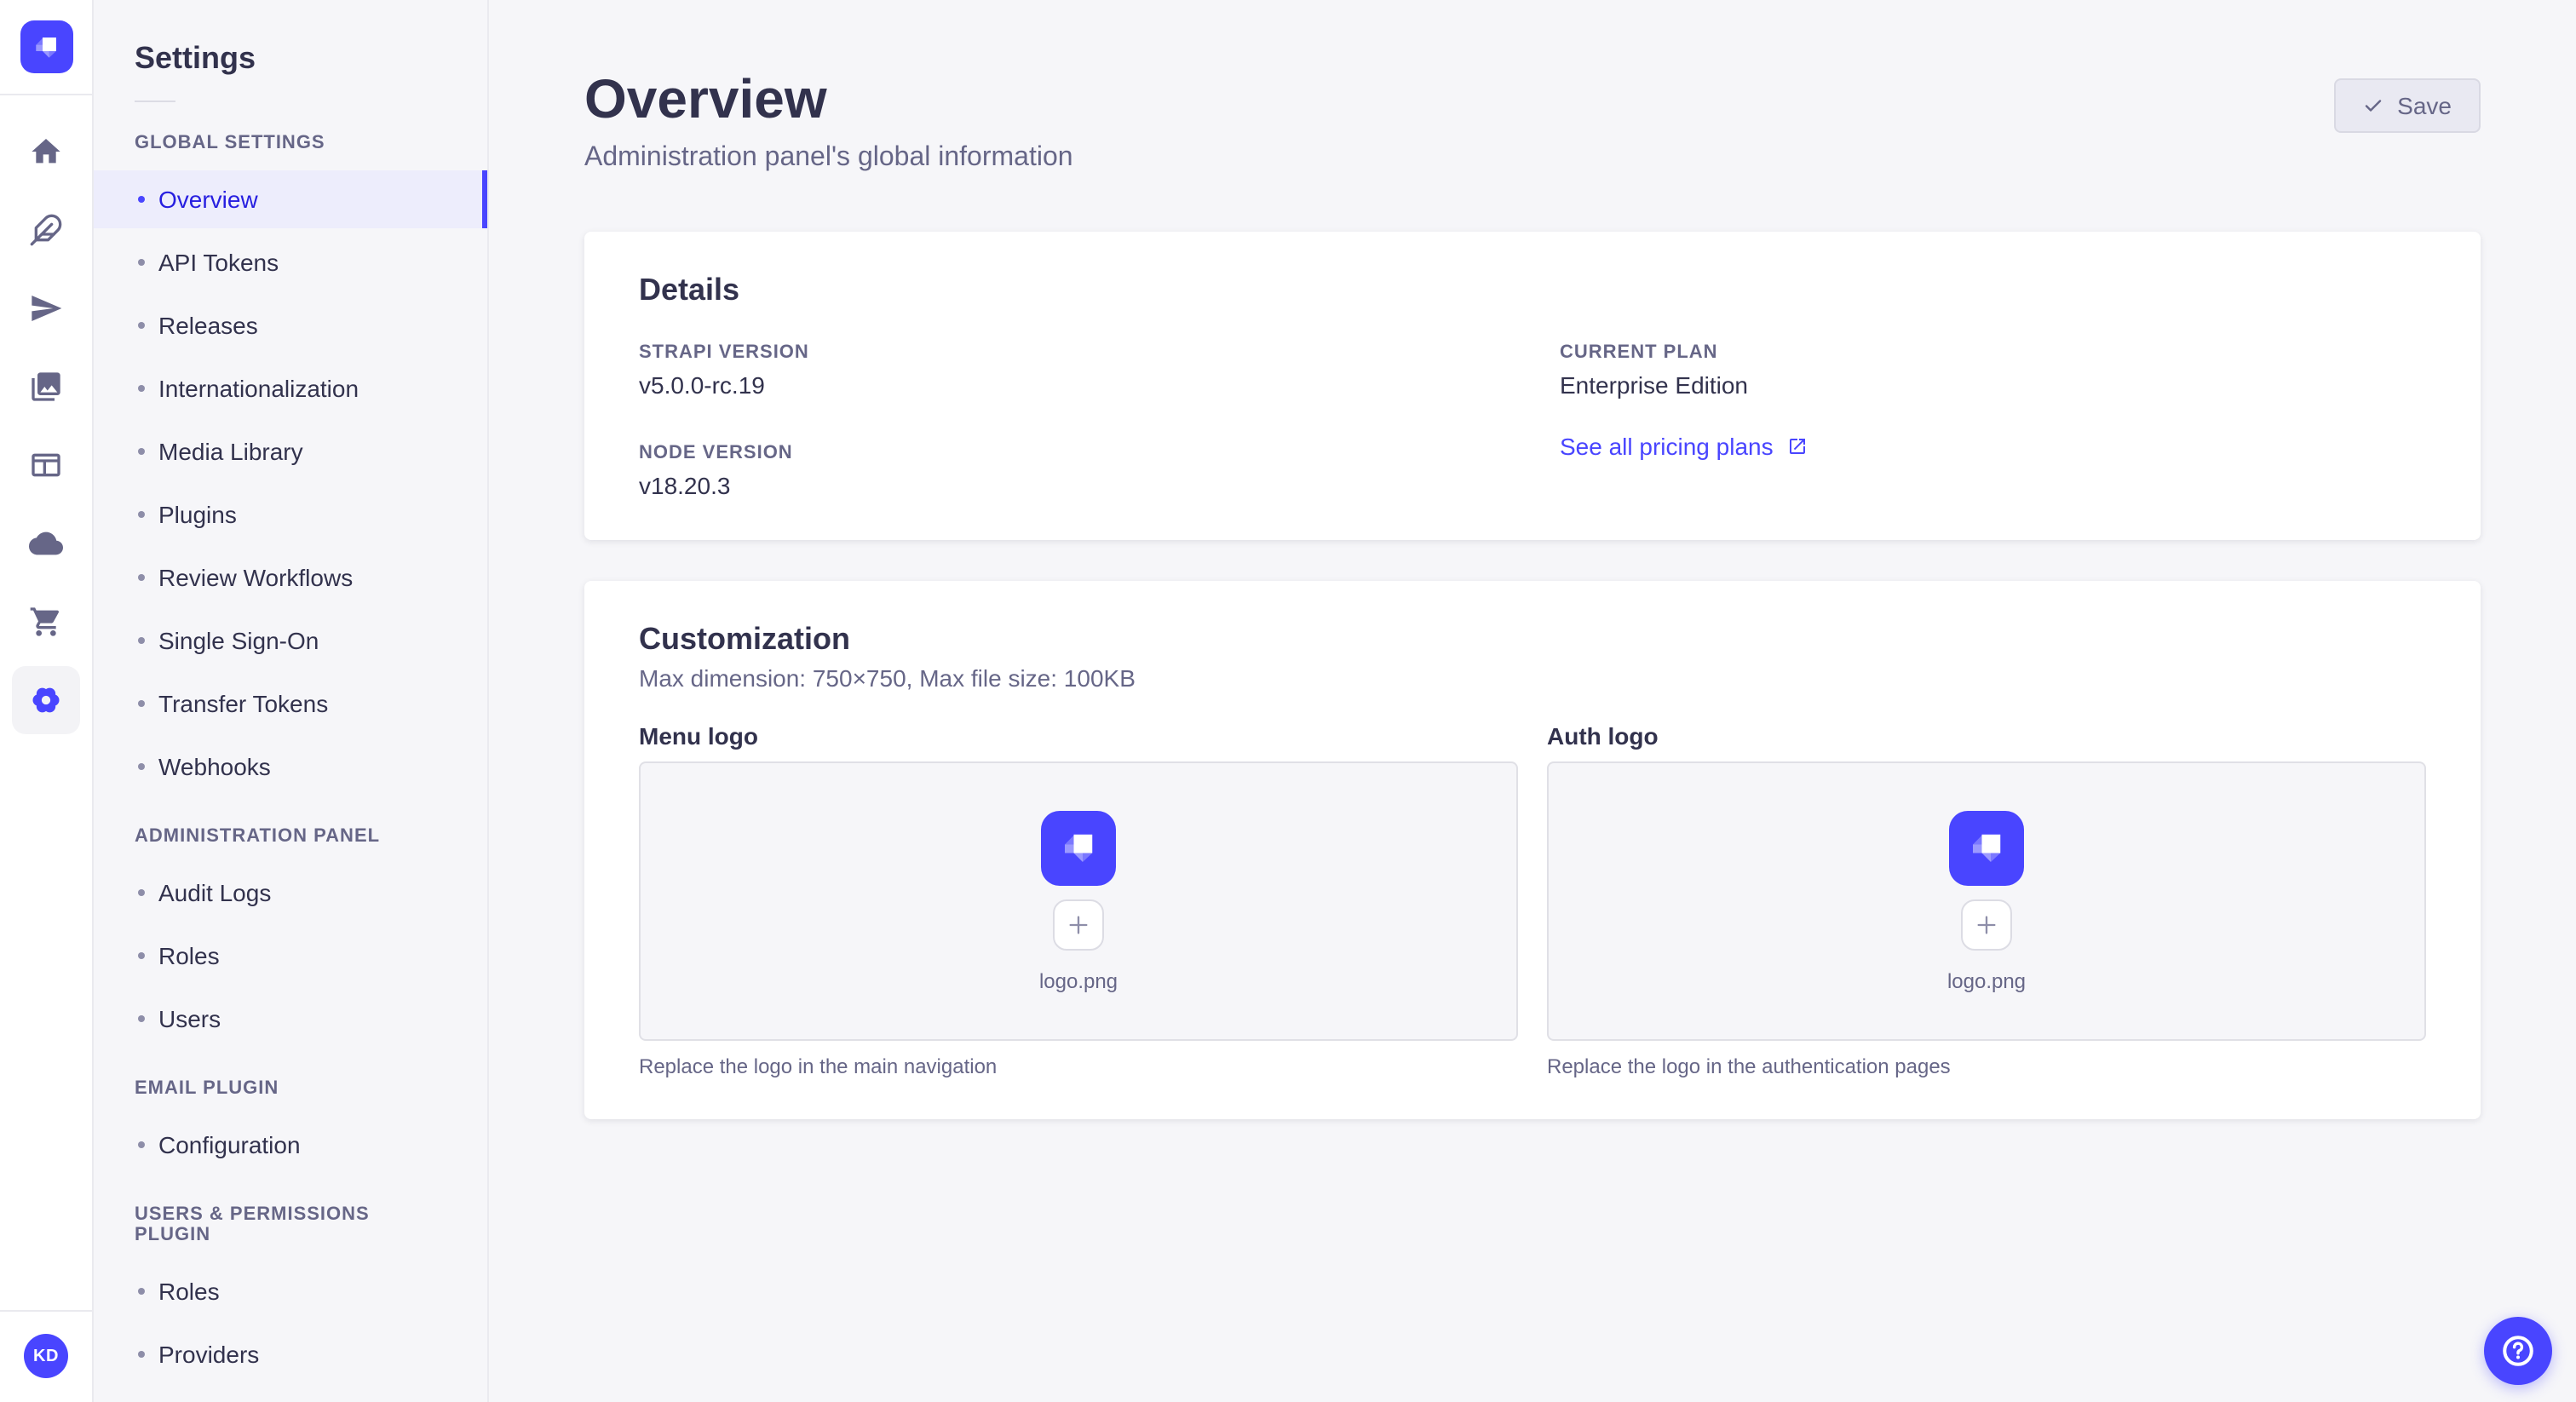 The image size is (2576, 1402). What do you see at coordinates (1072, 370) in the screenshot?
I see `strapi-version-field: STRAPI VERSION v5.0.0-rc.19` at bounding box center [1072, 370].